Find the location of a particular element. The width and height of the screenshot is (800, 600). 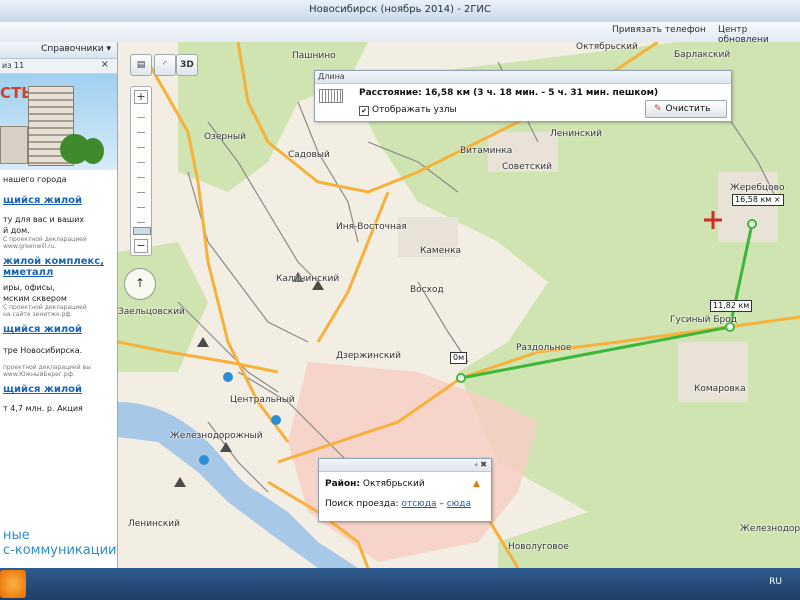

zoom-in-button: + is located at coordinates (141, 97).